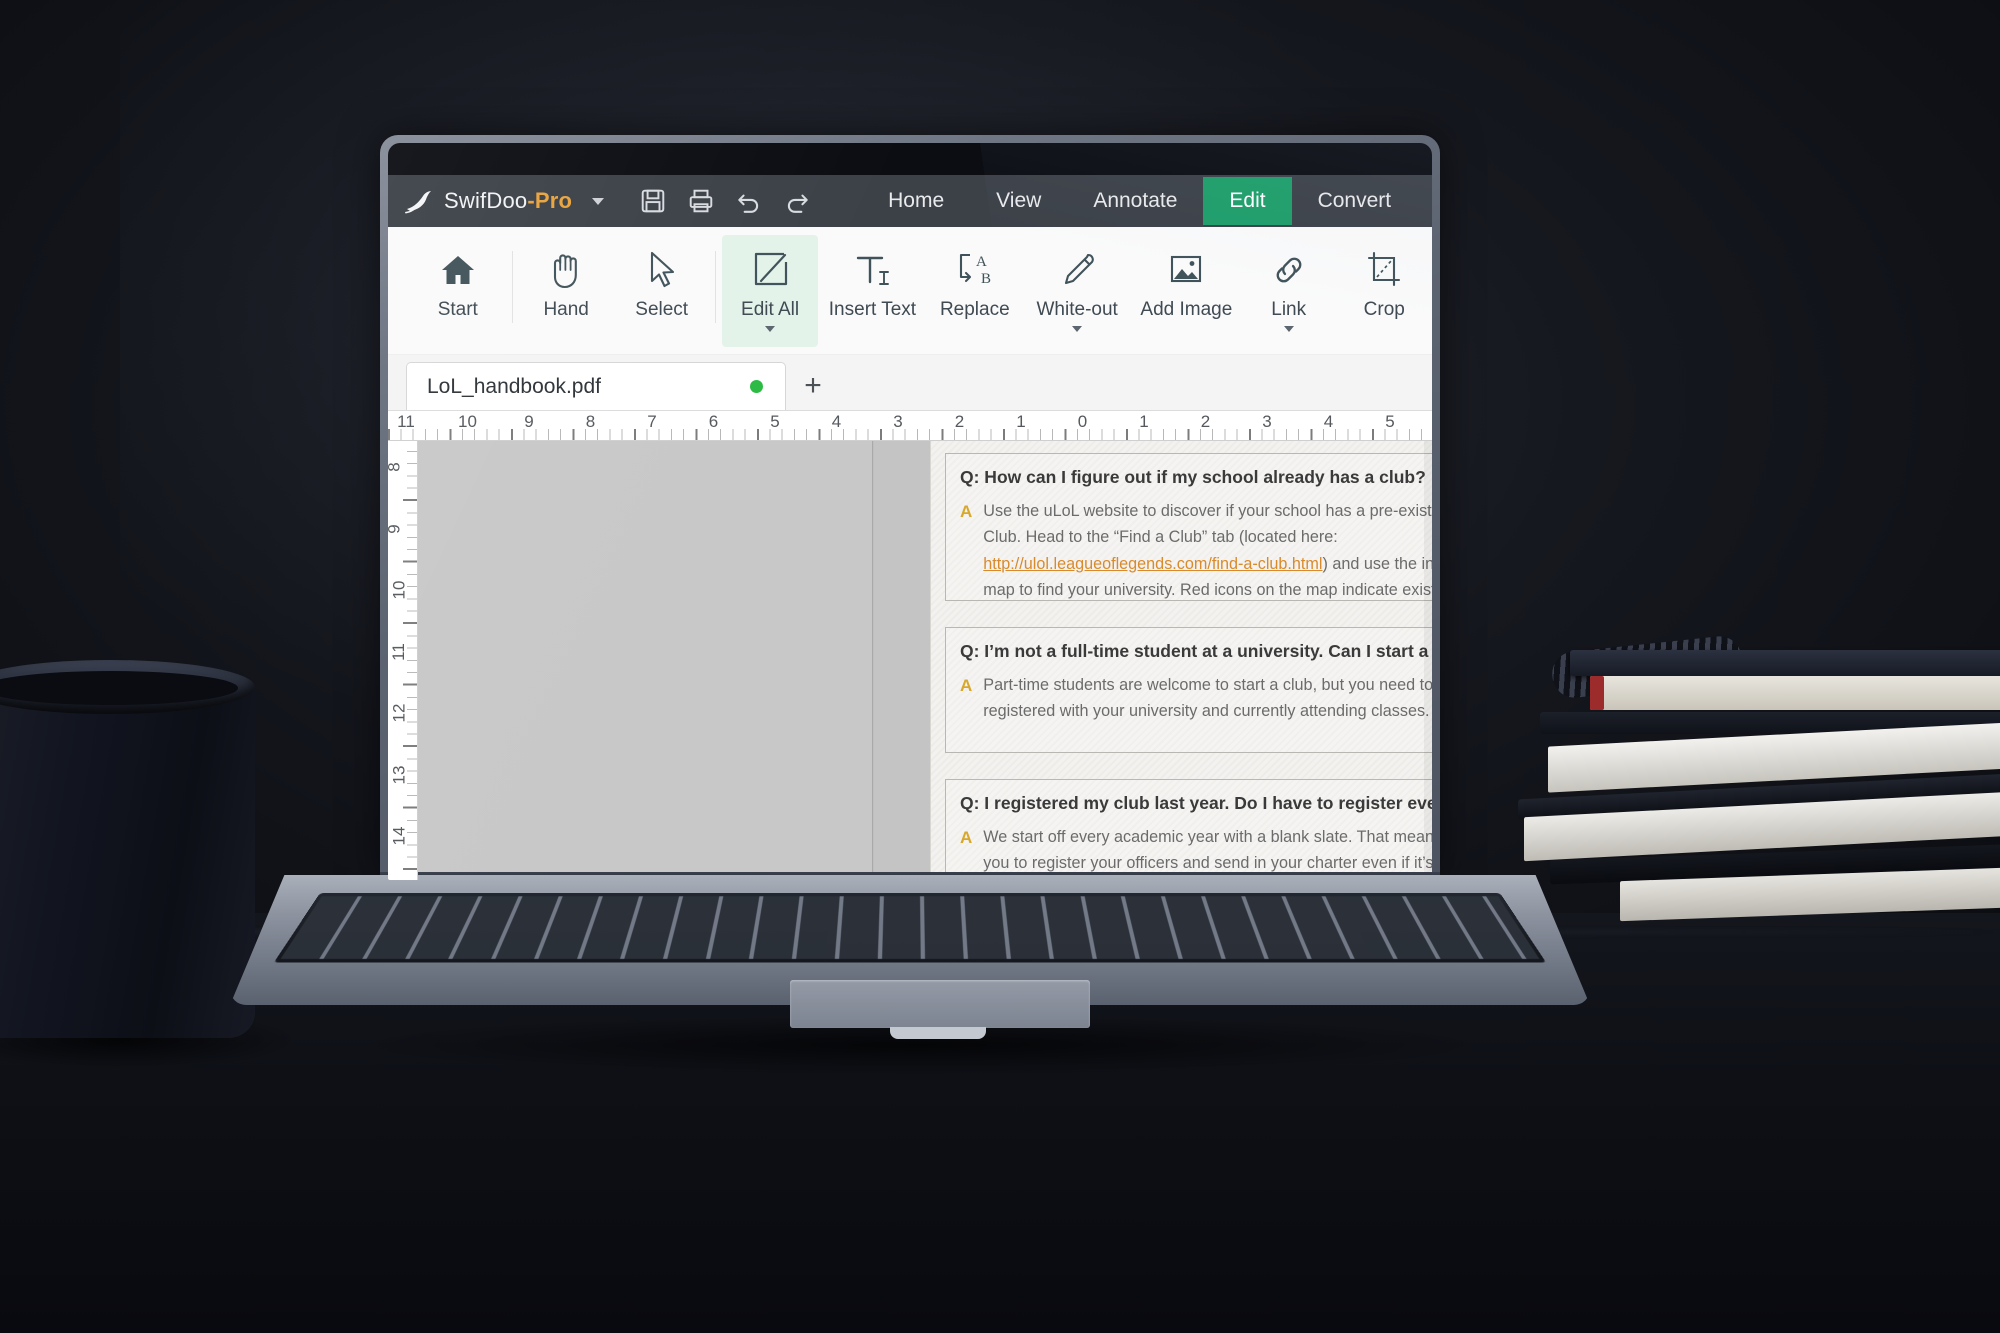  What do you see at coordinates (775, 421) in the screenshot?
I see `hruler-label: 5` at bounding box center [775, 421].